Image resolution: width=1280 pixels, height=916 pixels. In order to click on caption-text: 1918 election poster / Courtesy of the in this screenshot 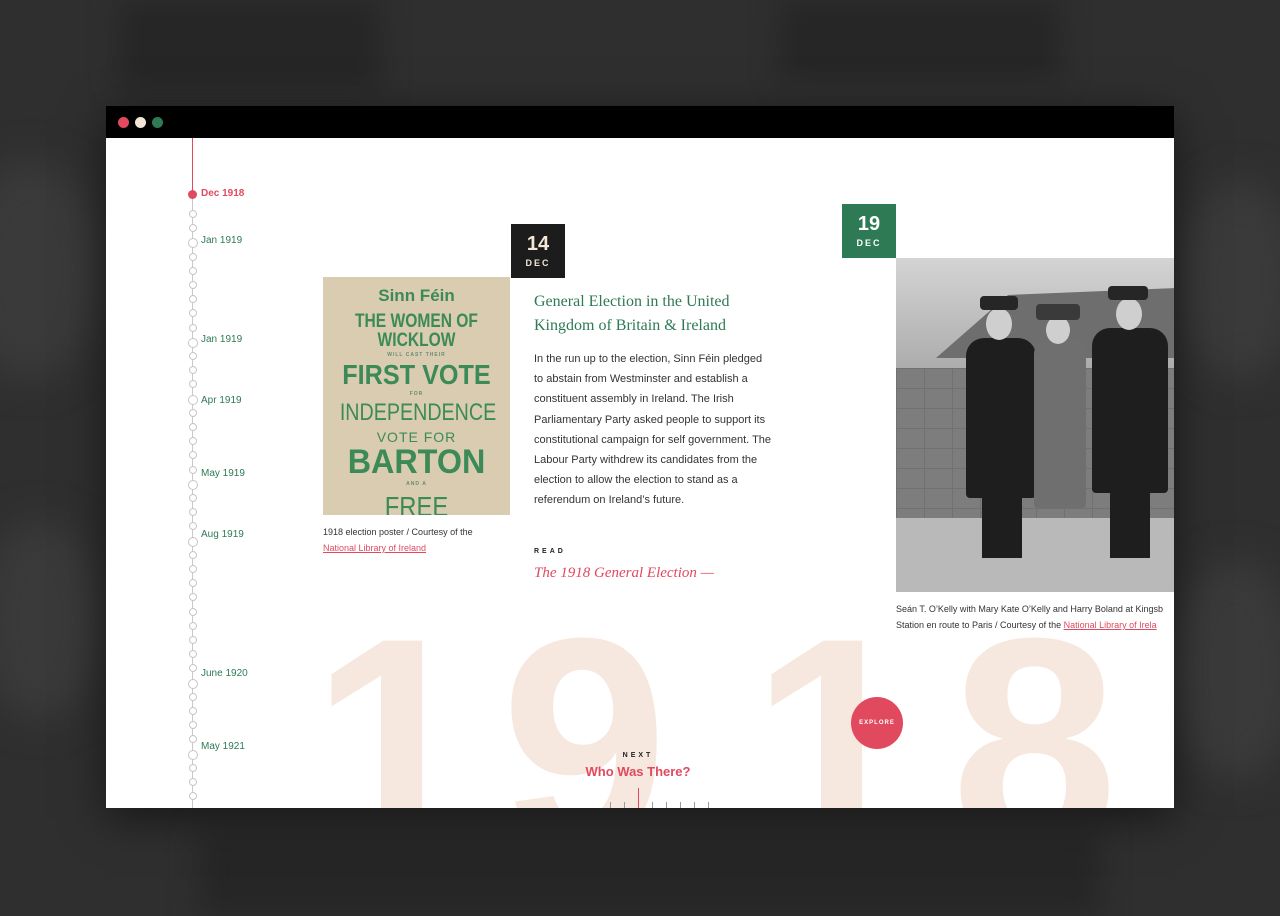, I will do `click(398, 532)`.